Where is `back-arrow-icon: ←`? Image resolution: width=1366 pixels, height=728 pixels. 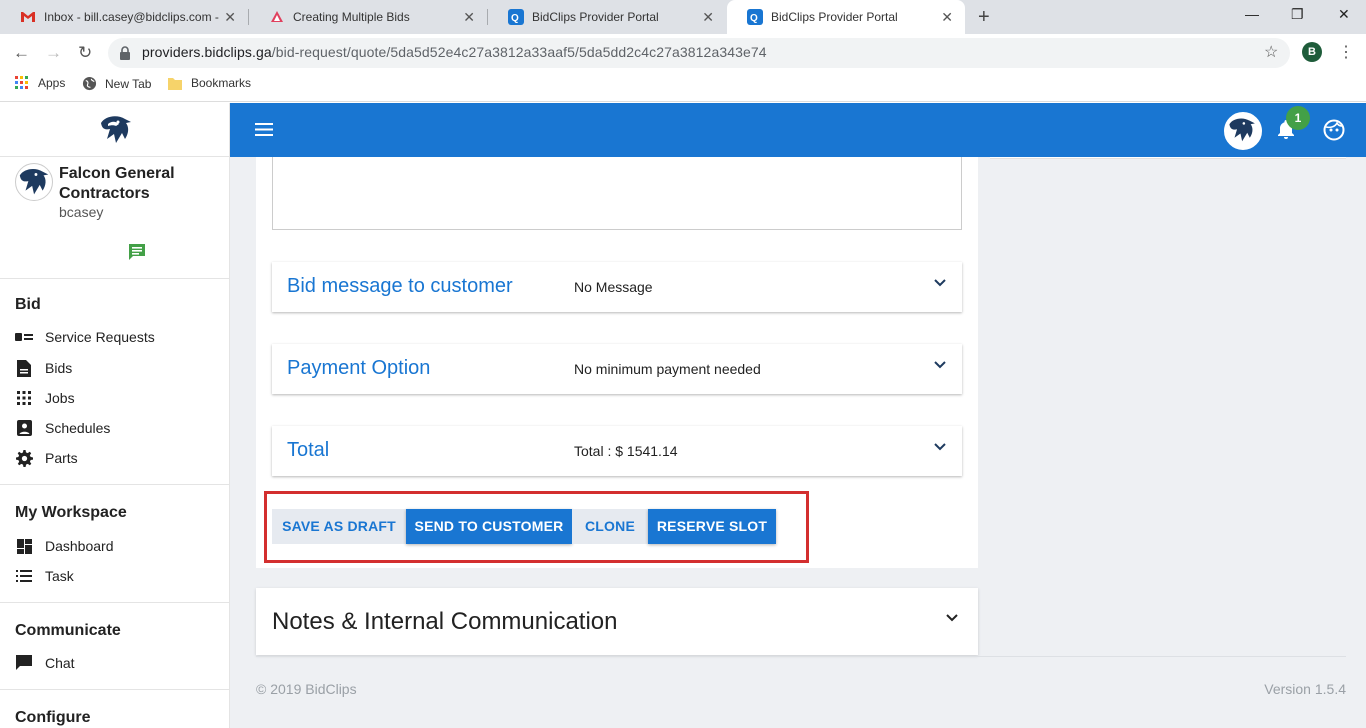 back-arrow-icon: ← is located at coordinates (21, 53).